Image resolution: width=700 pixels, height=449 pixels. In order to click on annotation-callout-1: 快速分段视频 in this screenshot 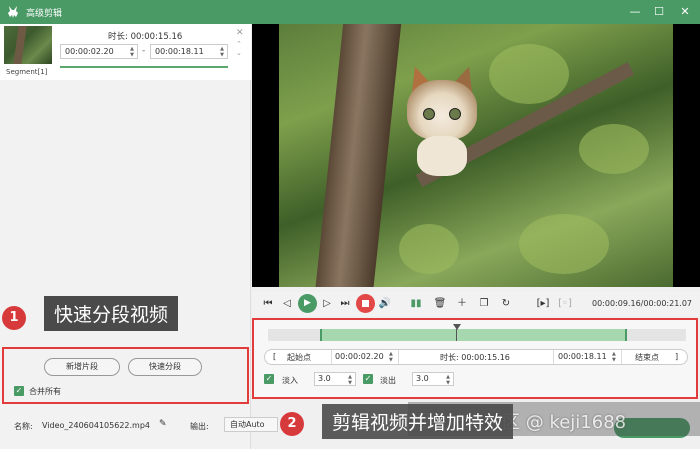, I will do `click(111, 313)`.